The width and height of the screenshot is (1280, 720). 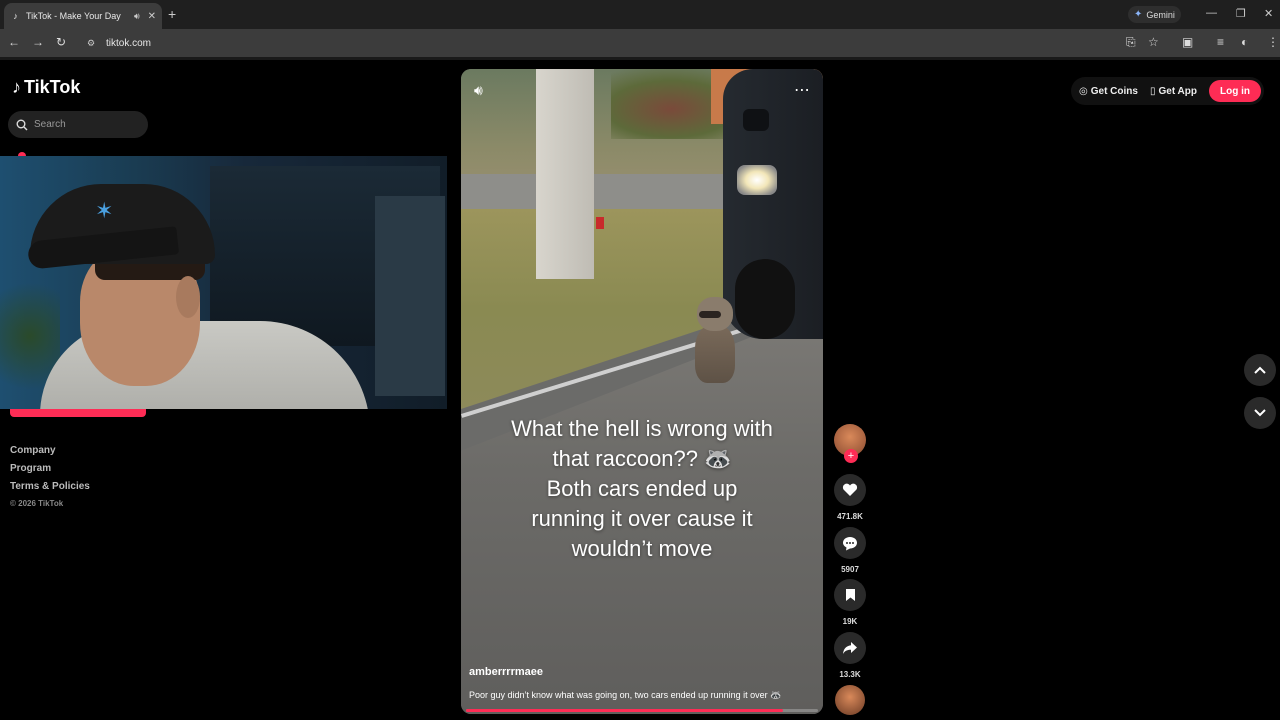 I want to click on restore-icon: ❐, so click(x=1241, y=13).